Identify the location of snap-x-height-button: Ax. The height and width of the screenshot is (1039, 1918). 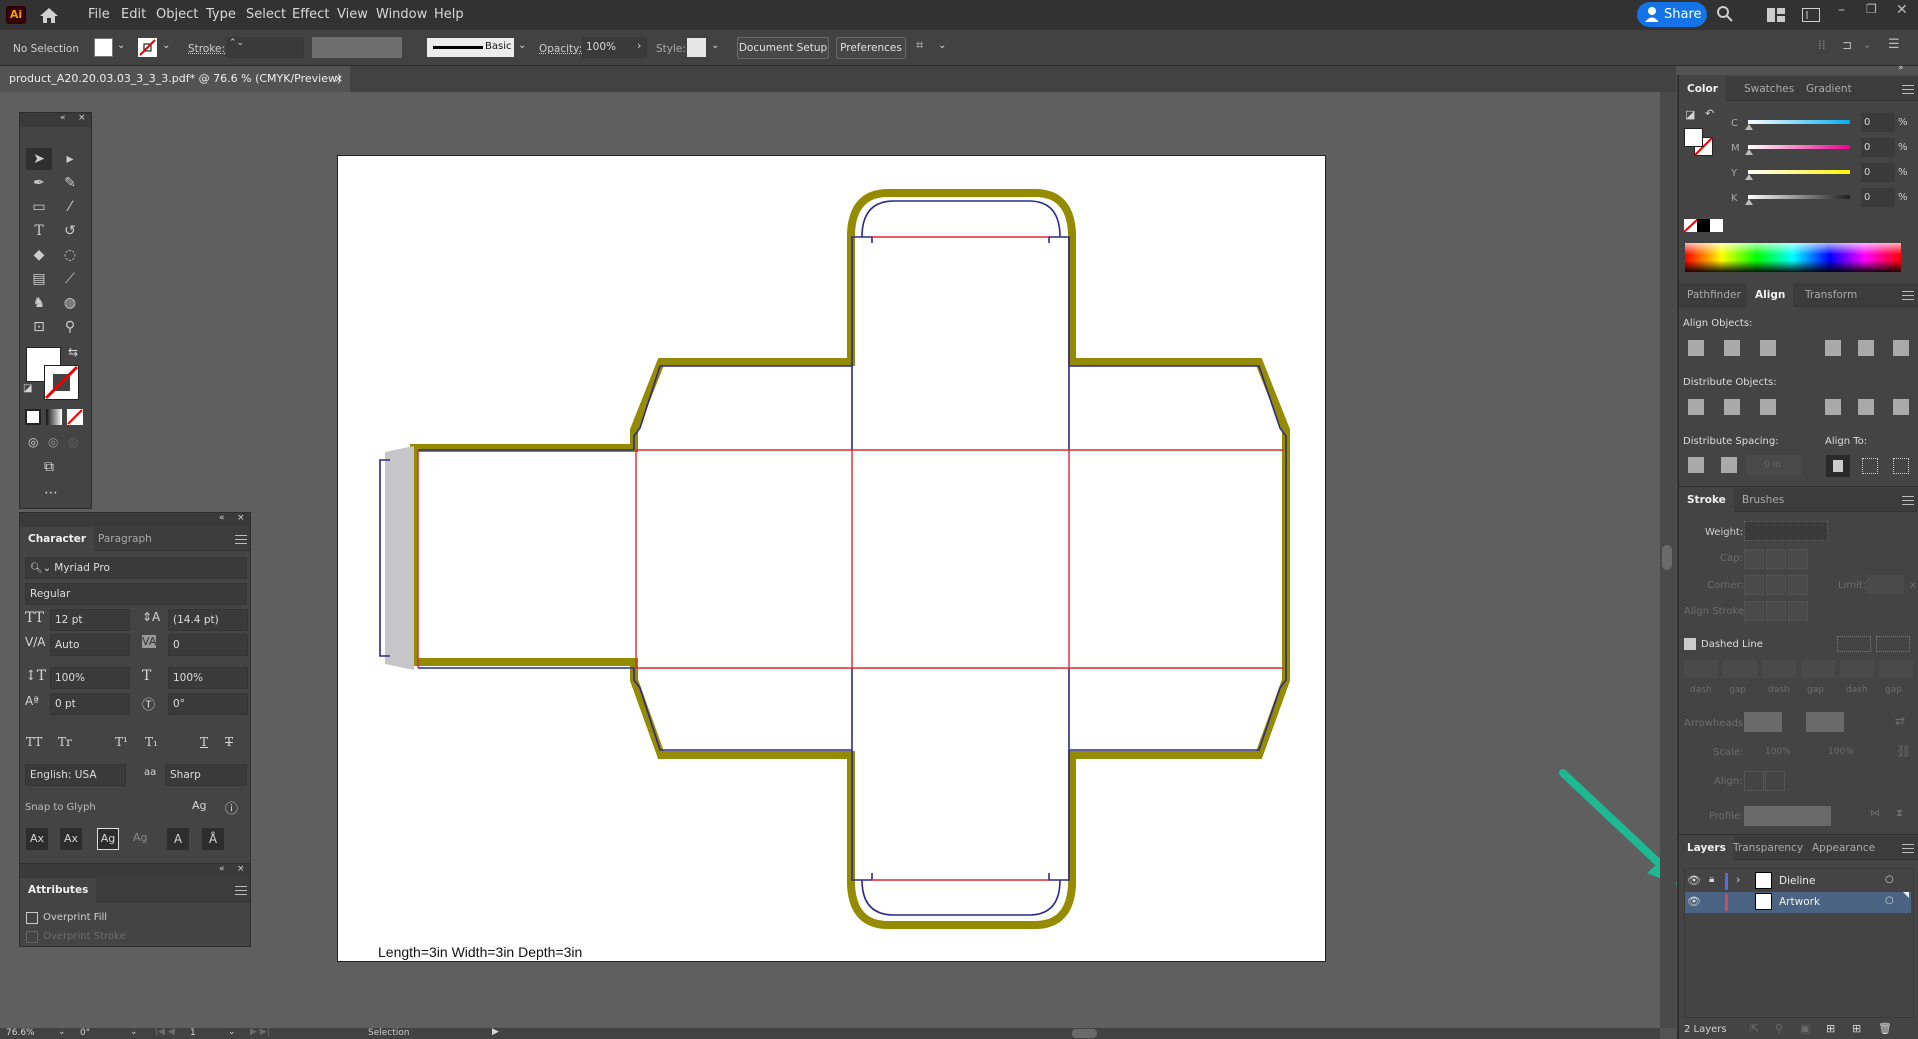
(71, 839).